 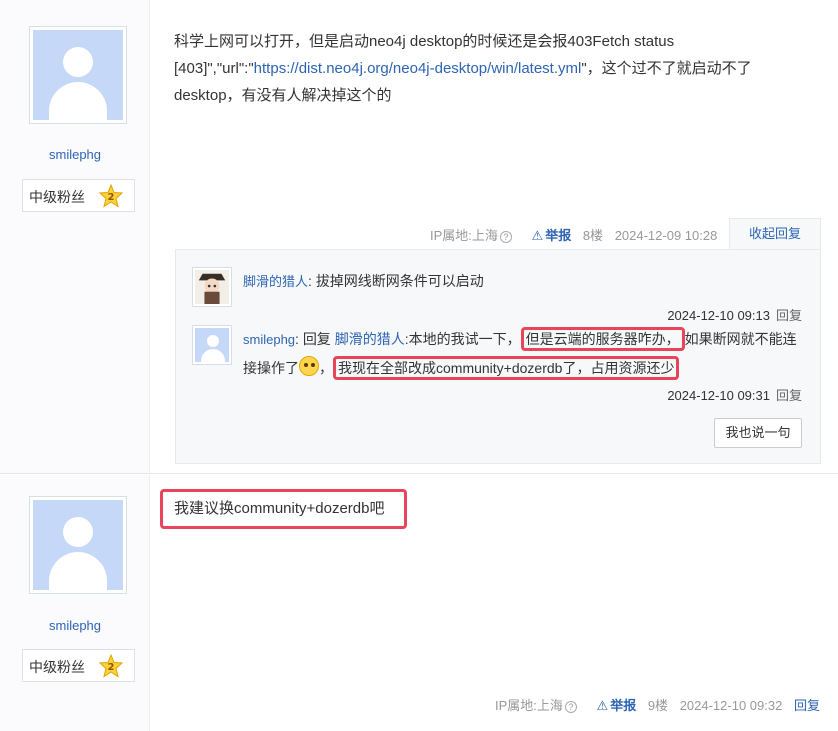 I want to click on reply-author: 脚滑的猎人, so click(x=275, y=281).